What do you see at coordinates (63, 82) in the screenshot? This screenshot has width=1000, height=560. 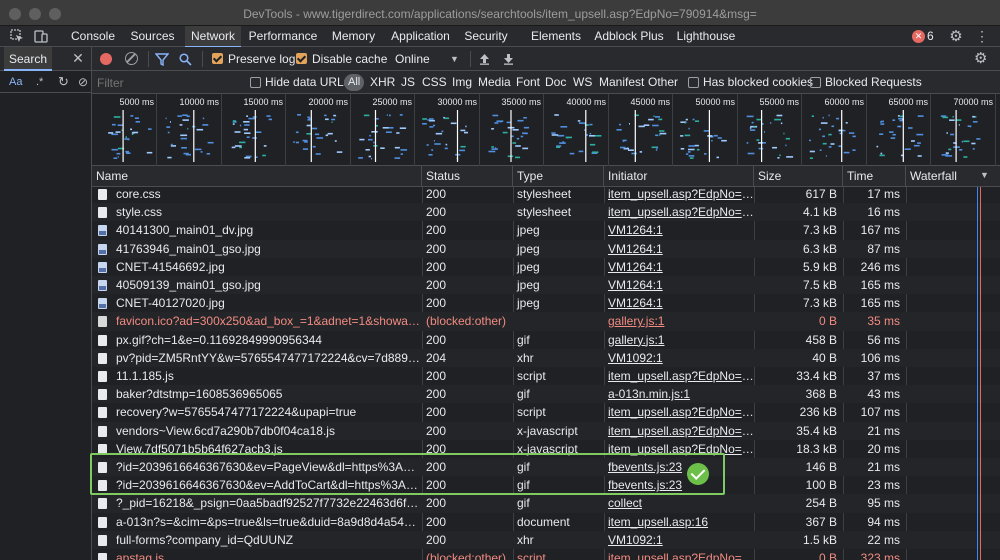 I see `refresh-icon: ↻` at bounding box center [63, 82].